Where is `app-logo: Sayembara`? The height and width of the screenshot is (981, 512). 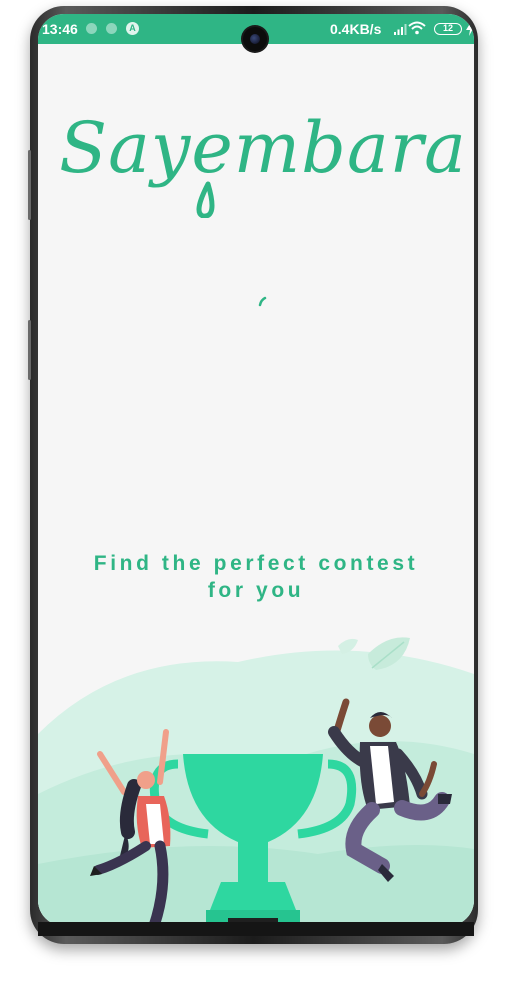
app-logo: Sayembara is located at coordinates (263, 162).